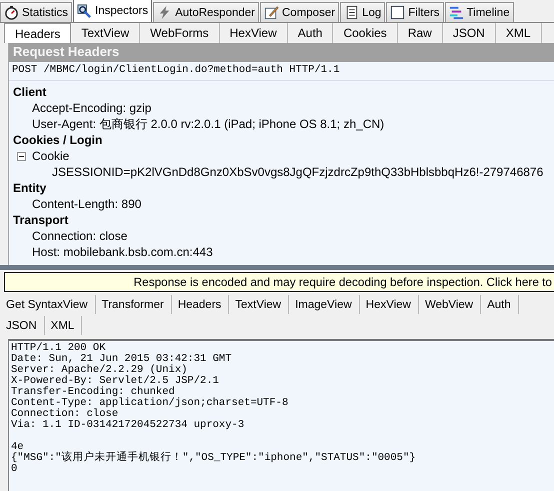 This screenshot has width=554, height=491. Describe the element at coordinates (48, 304) in the screenshot. I see `response-tab: Get SyntaxView` at that location.